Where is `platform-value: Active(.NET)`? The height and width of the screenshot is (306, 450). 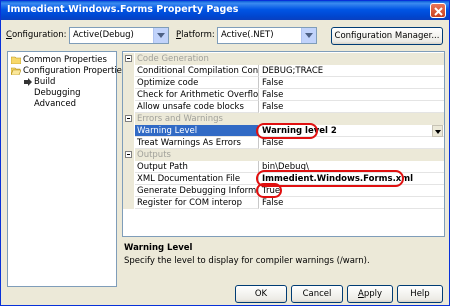
platform-value: Active(.NET) is located at coordinates (247, 35).